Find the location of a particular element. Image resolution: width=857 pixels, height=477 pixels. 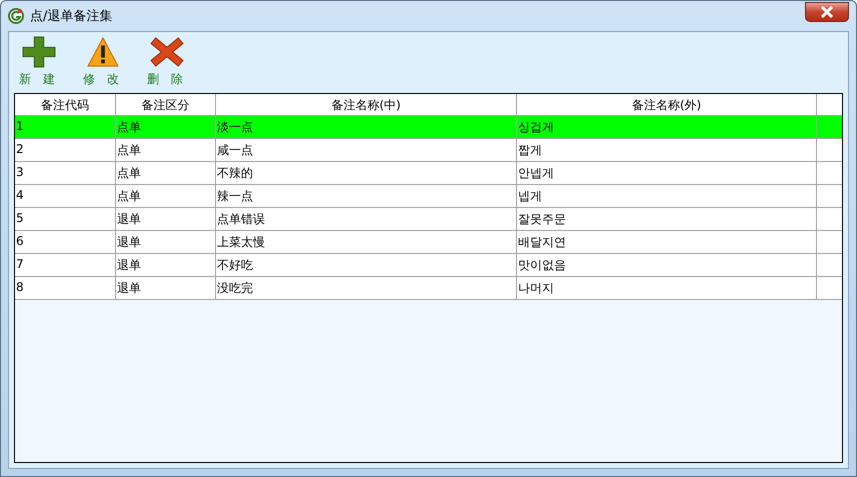

warning-icon is located at coordinates (103, 52).